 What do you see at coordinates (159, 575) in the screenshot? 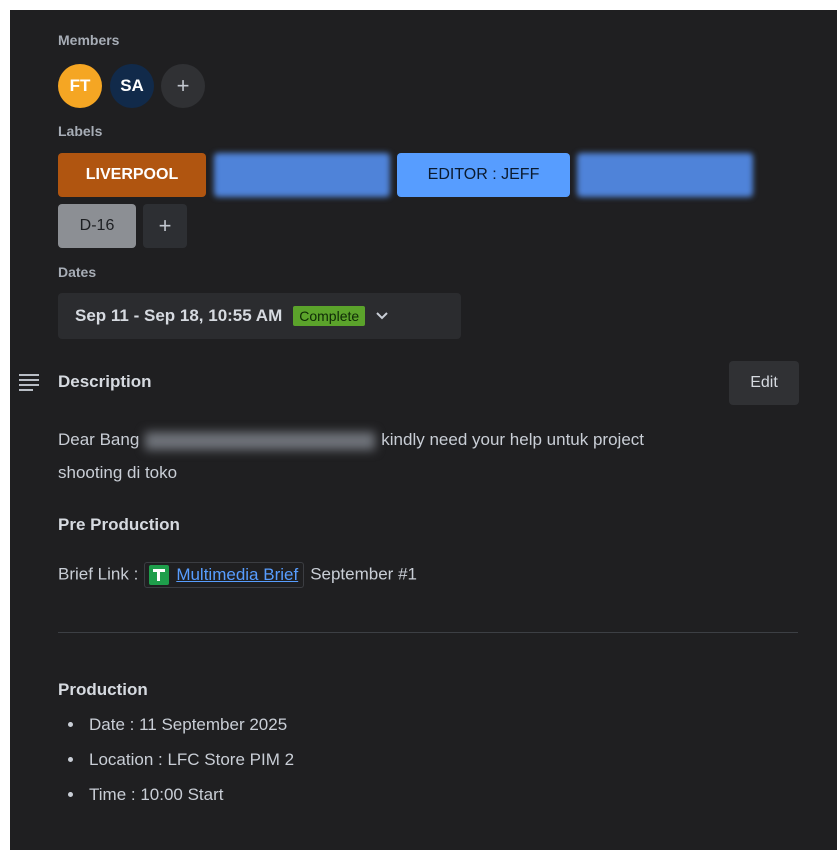
I see `google-sheets-icon` at bounding box center [159, 575].